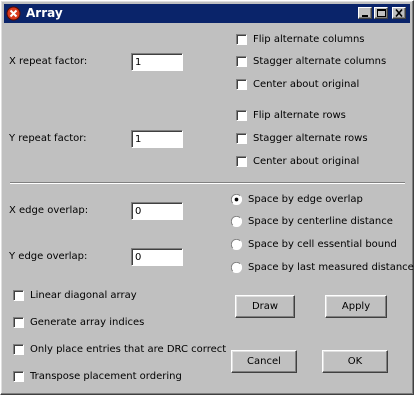  What do you see at coordinates (241, 115) in the screenshot?
I see `flip-rows-checkbox` at bounding box center [241, 115].